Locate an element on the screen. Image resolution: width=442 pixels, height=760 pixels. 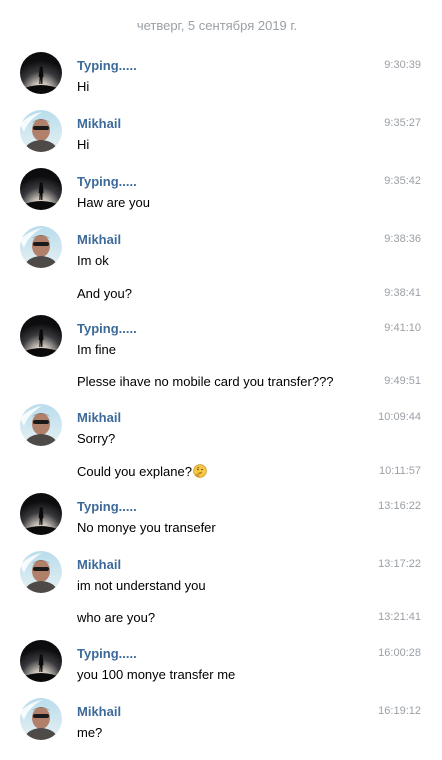
message-text: Haw are you is located at coordinates (113, 202).